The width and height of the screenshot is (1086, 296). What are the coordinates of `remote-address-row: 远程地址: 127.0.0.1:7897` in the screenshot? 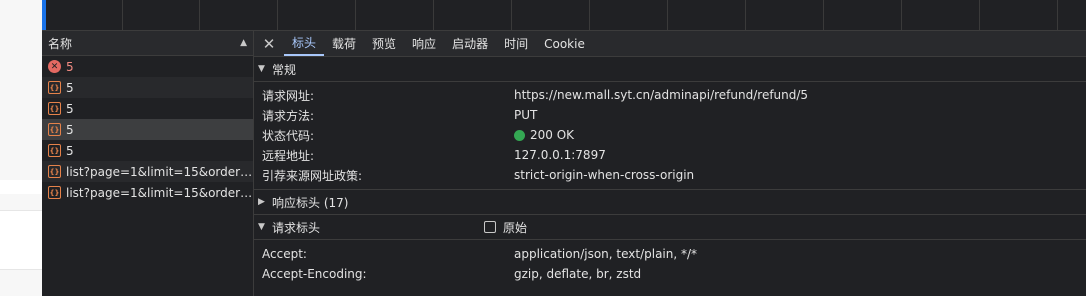 It's located at (670, 155).